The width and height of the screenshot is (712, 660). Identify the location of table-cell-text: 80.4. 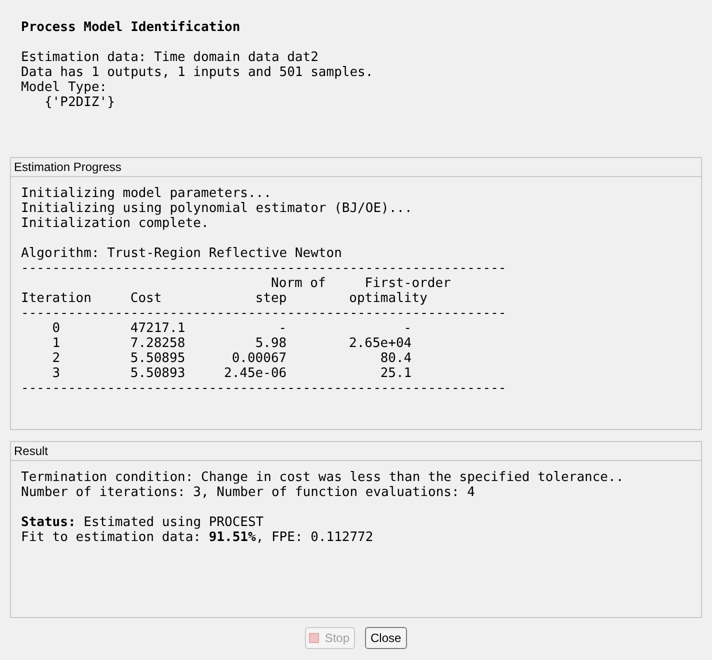
(395, 358).